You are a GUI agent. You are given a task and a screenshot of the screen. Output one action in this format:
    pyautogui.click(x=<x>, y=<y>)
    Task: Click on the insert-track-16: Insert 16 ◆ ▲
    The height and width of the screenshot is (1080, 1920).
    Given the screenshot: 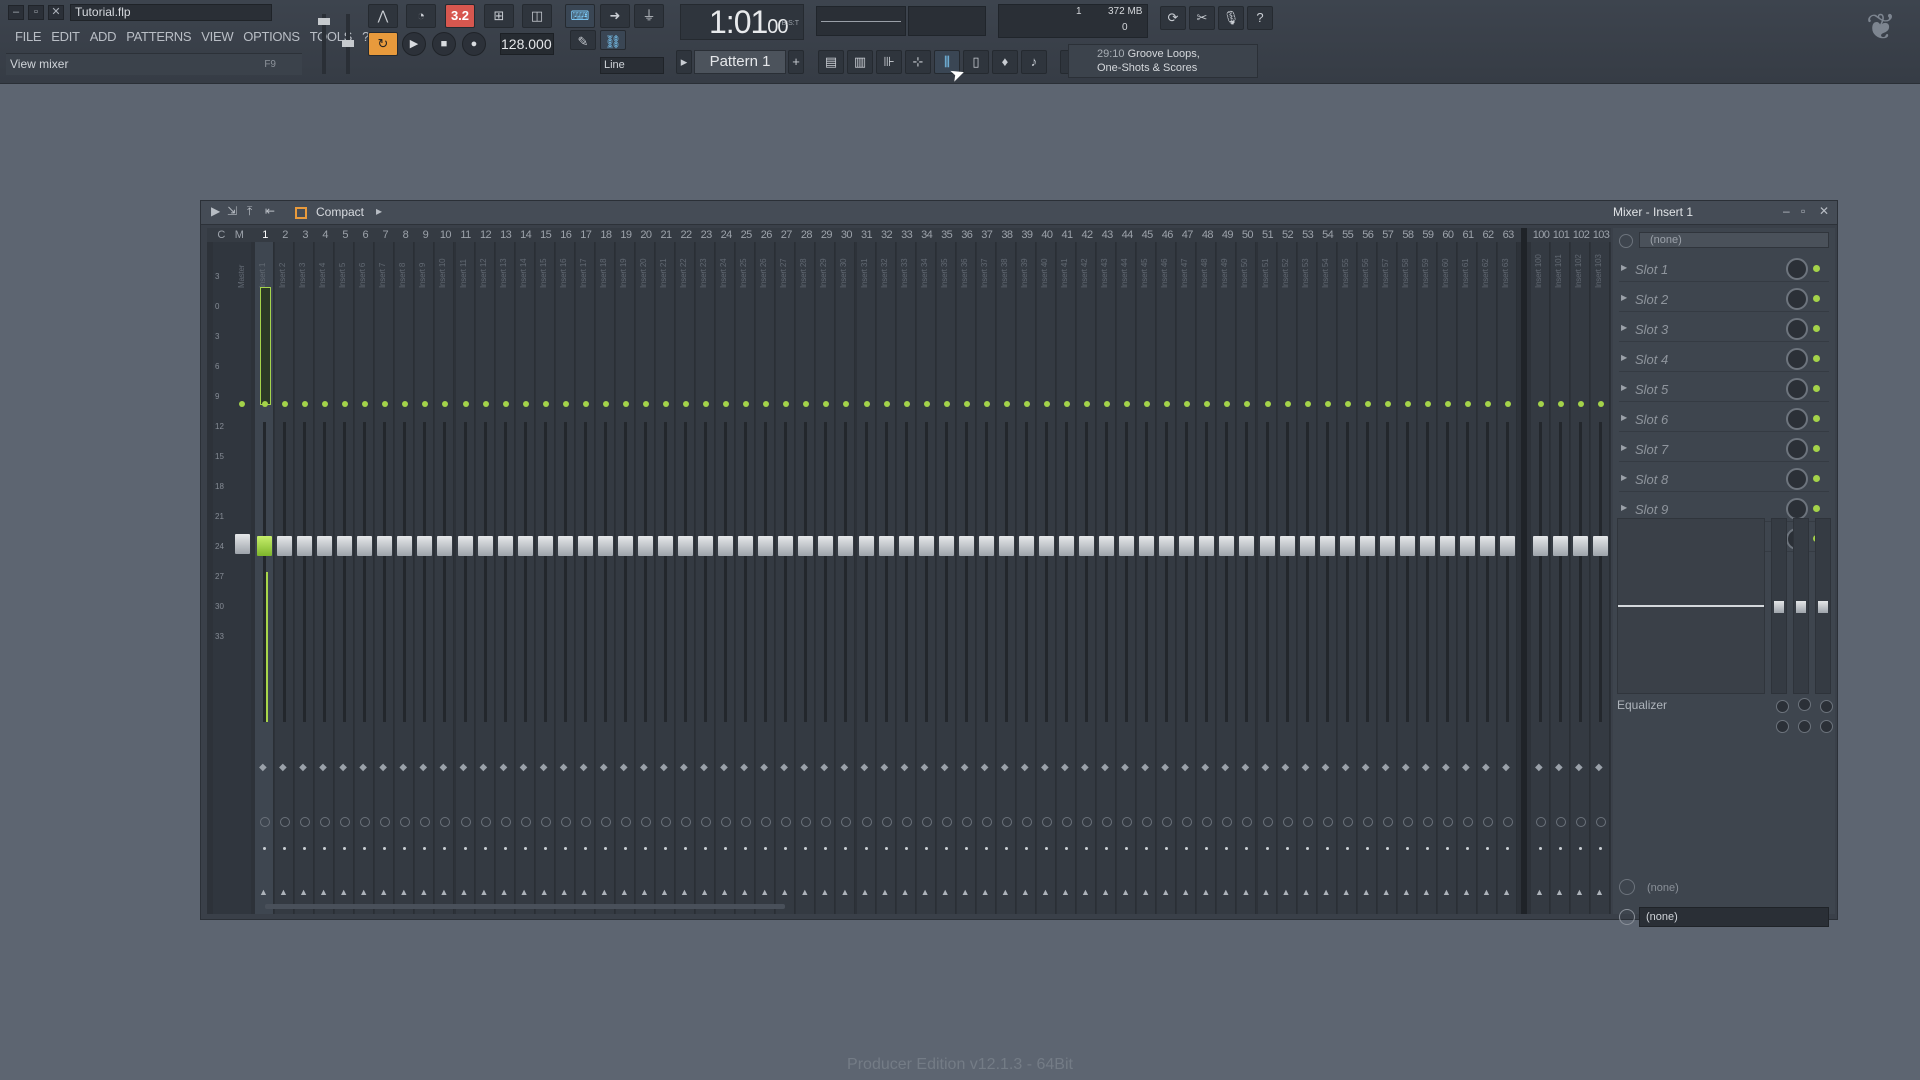 What is the action you would take?
    pyautogui.click(x=565, y=578)
    